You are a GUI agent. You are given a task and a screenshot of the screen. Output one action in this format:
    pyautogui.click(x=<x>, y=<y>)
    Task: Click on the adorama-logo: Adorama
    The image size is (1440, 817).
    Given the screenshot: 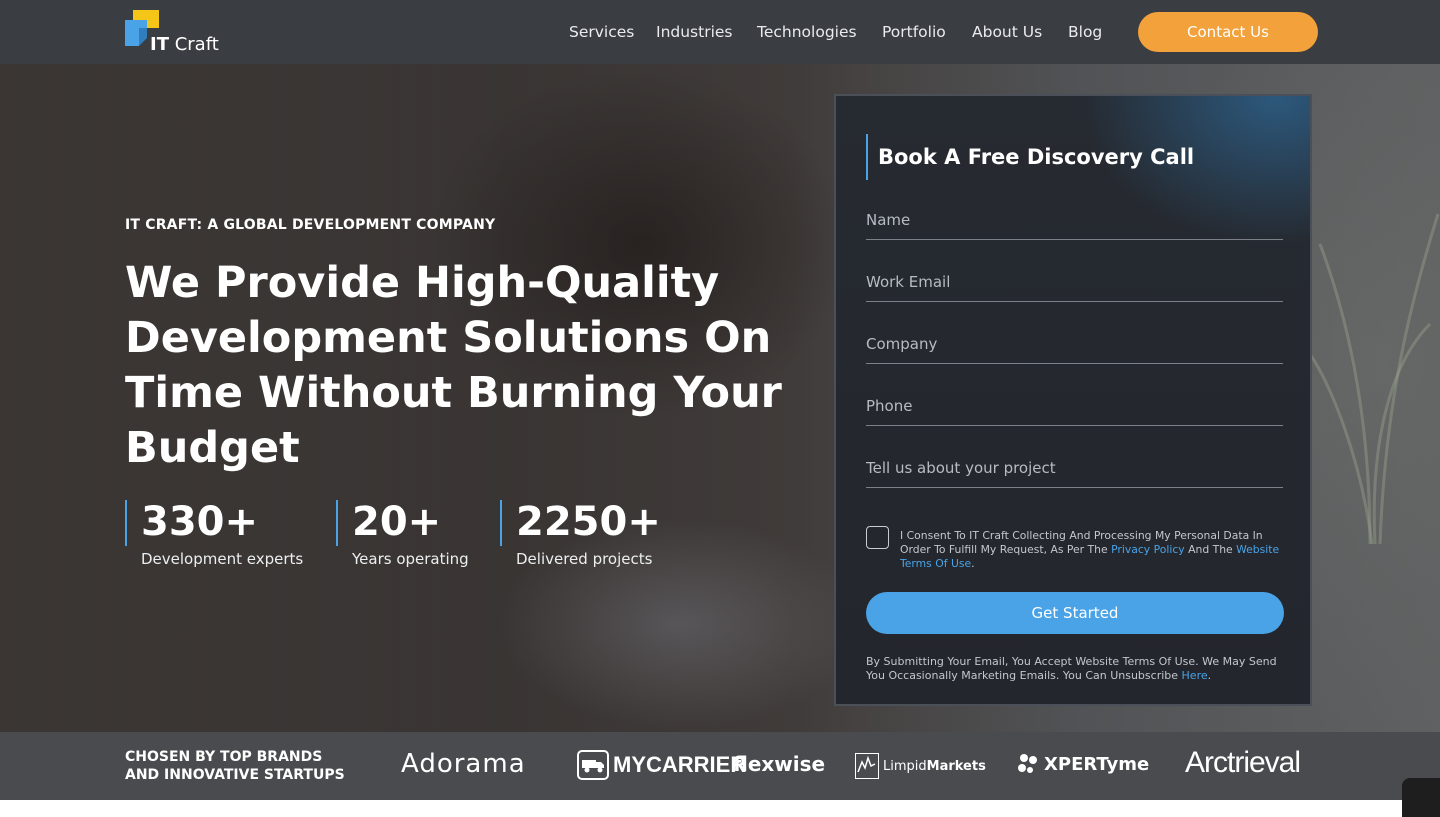 What is the action you would take?
    pyautogui.click(x=463, y=764)
    